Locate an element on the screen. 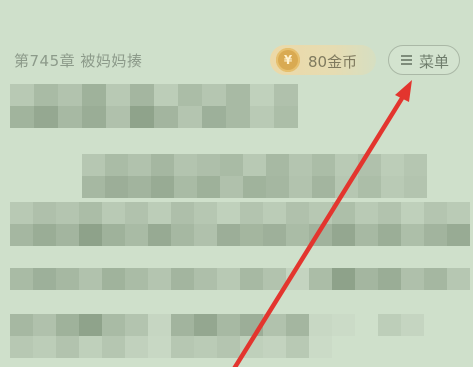 The width and height of the screenshot is (473, 367). coin-icon: ¥ is located at coordinates (288, 60).